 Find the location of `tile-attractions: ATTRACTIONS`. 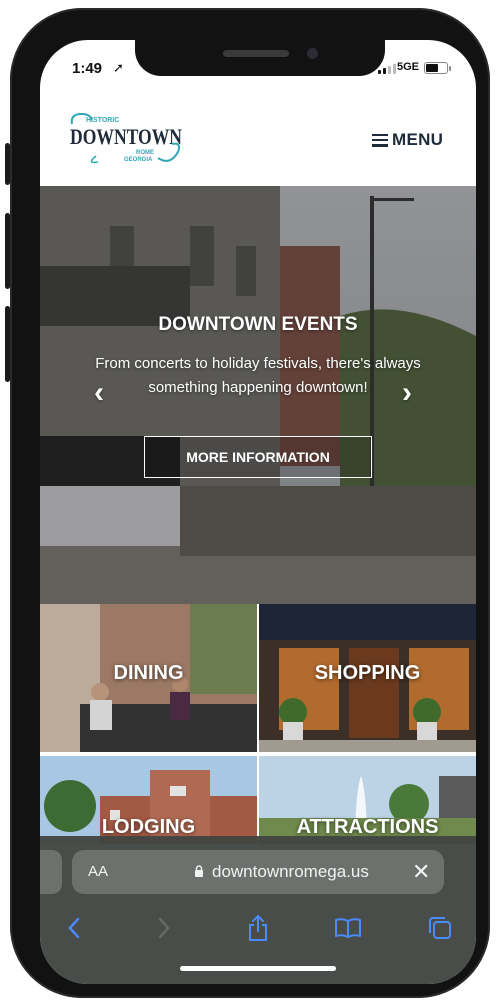

tile-attractions: ATTRACTIONS is located at coordinates (367, 800).